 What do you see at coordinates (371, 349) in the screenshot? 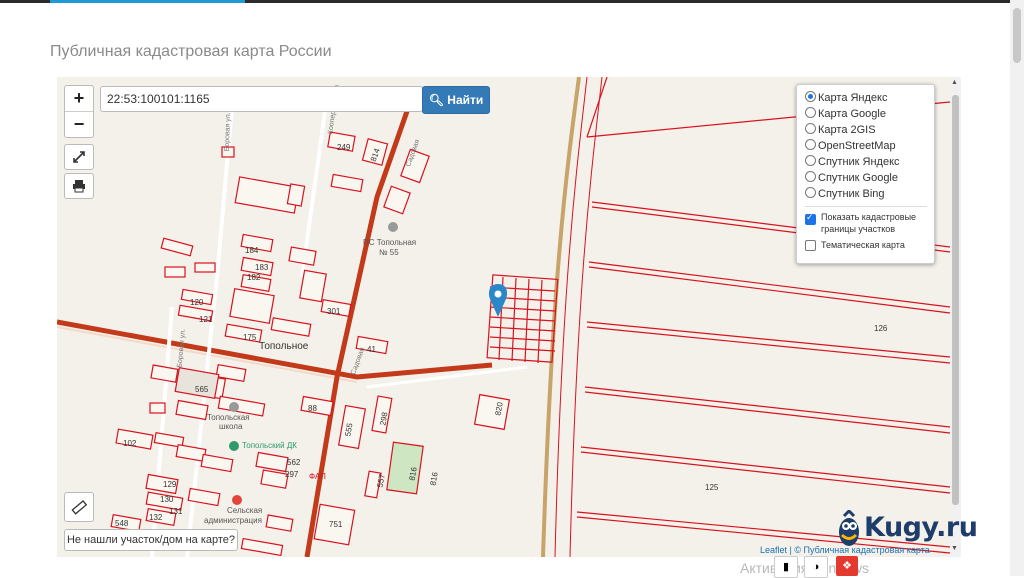
I see `svg-text: 41` at bounding box center [371, 349].